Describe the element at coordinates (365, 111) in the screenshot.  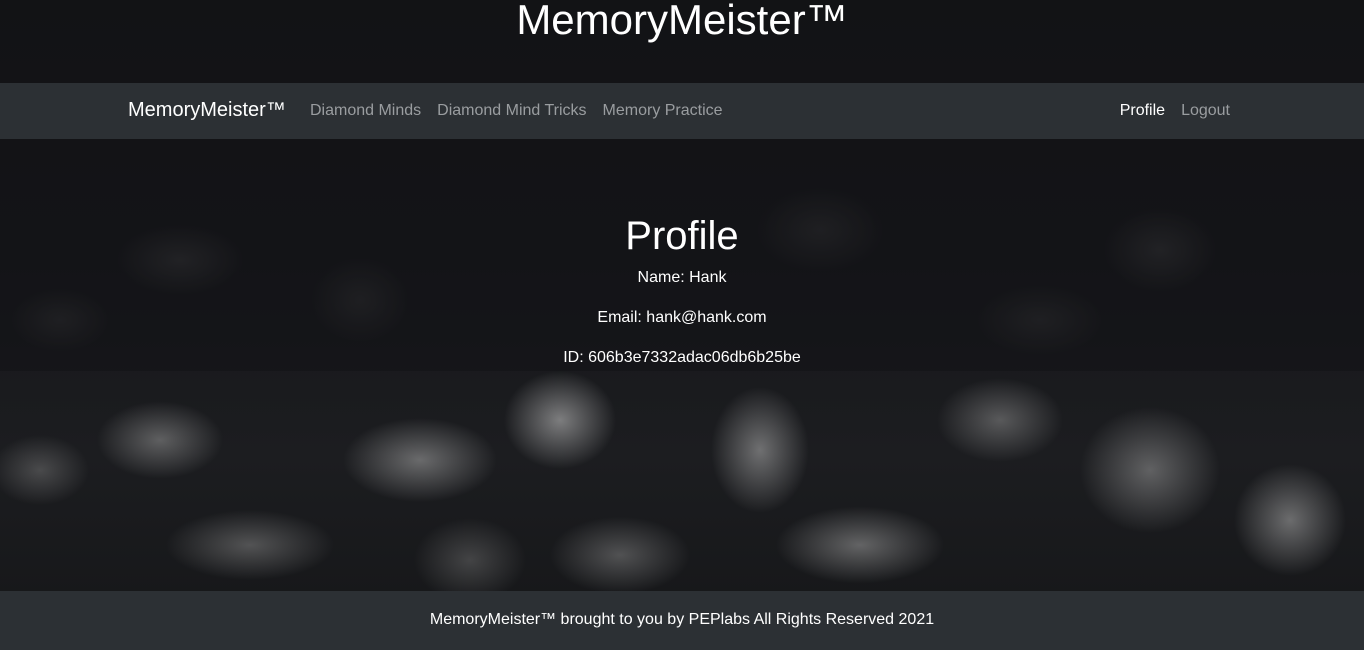
I see `nav-link-diamond-minds: Diamond Minds` at that location.